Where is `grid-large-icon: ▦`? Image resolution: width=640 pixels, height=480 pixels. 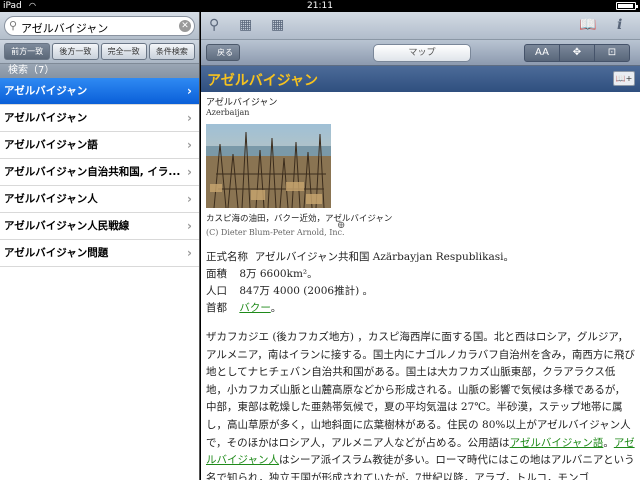 grid-large-icon: ▦ is located at coordinates (277, 25).